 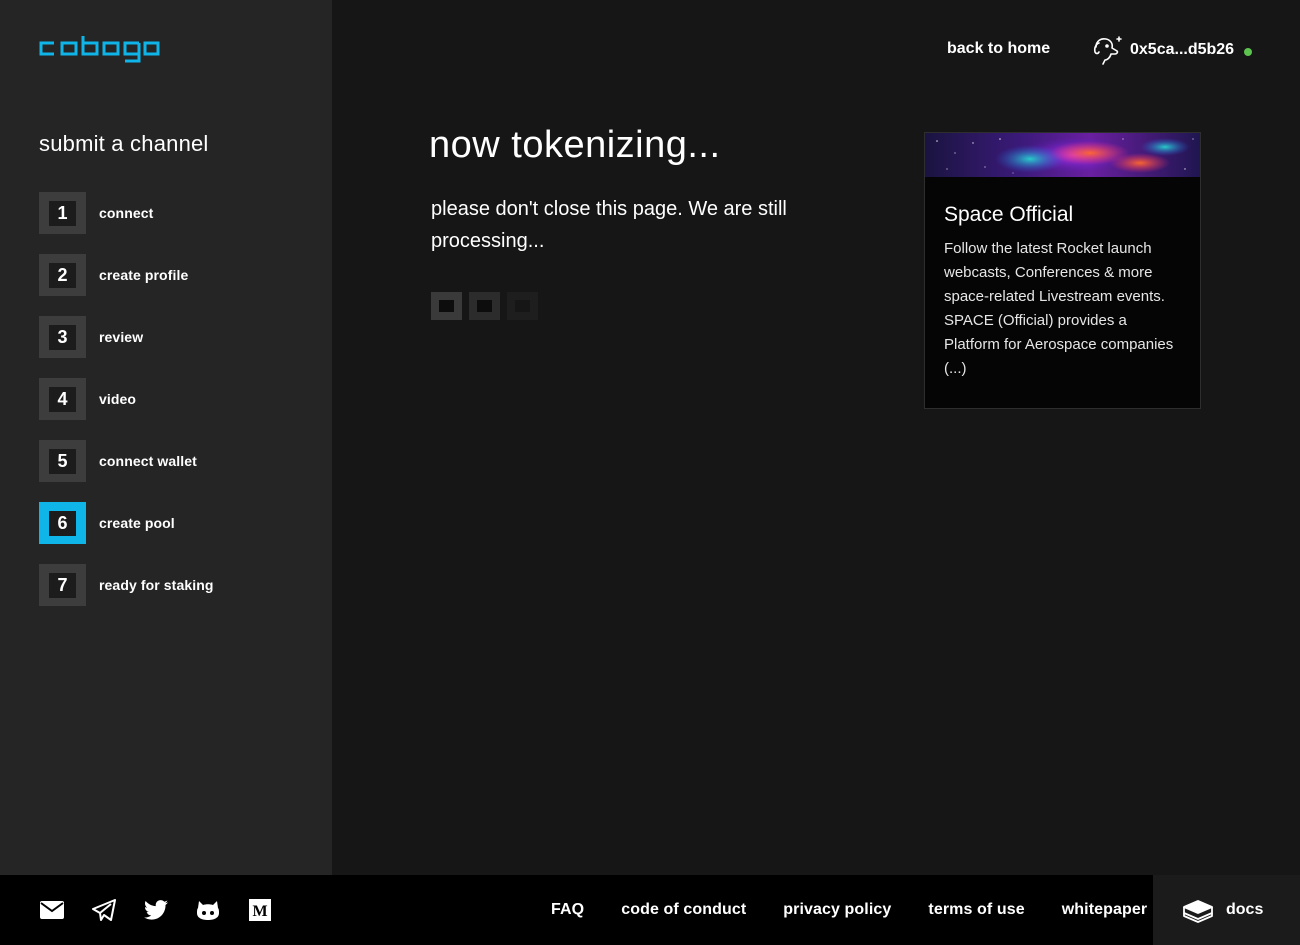 I want to click on twitter-icon, so click(x=156, y=910).